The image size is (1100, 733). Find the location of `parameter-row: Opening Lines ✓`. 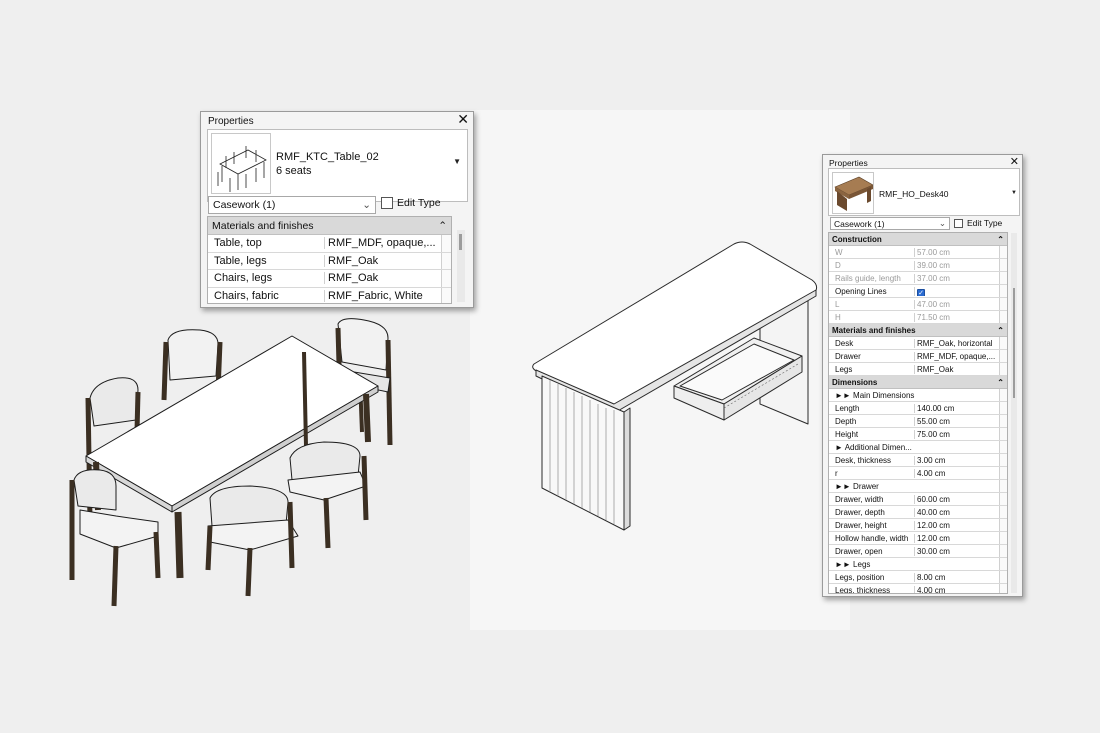

parameter-row: Opening Lines ✓ is located at coordinates (918, 291).